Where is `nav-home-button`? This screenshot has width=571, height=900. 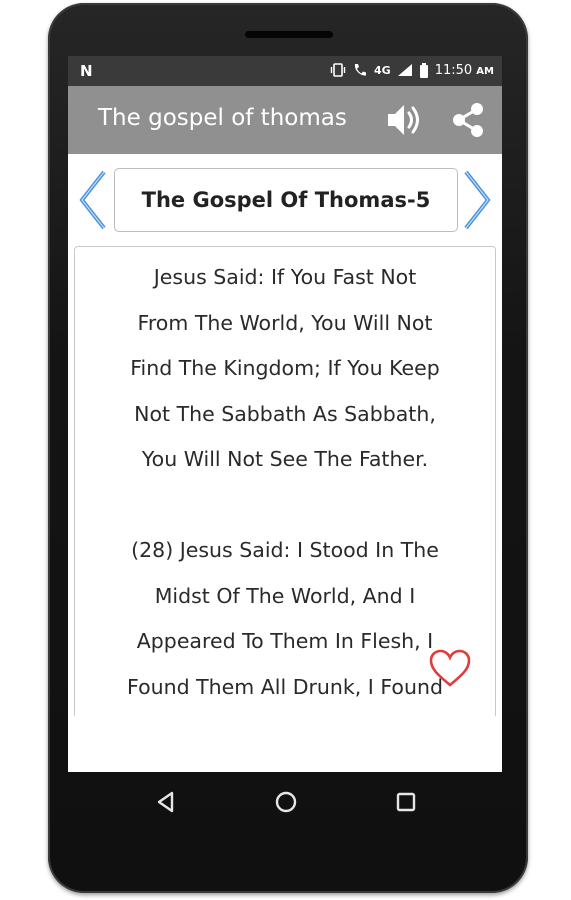
nav-home-button is located at coordinates (286, 802).